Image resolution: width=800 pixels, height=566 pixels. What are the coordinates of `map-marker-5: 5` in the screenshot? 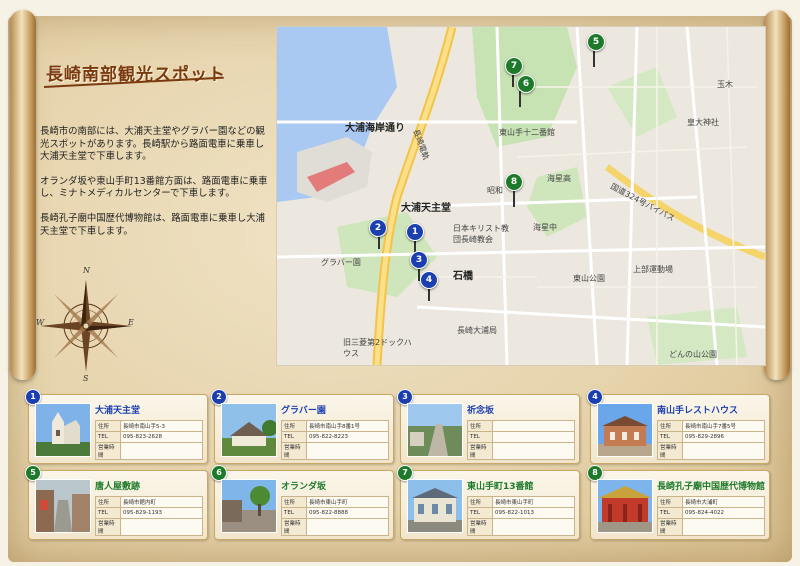 It's located at (596, 42).